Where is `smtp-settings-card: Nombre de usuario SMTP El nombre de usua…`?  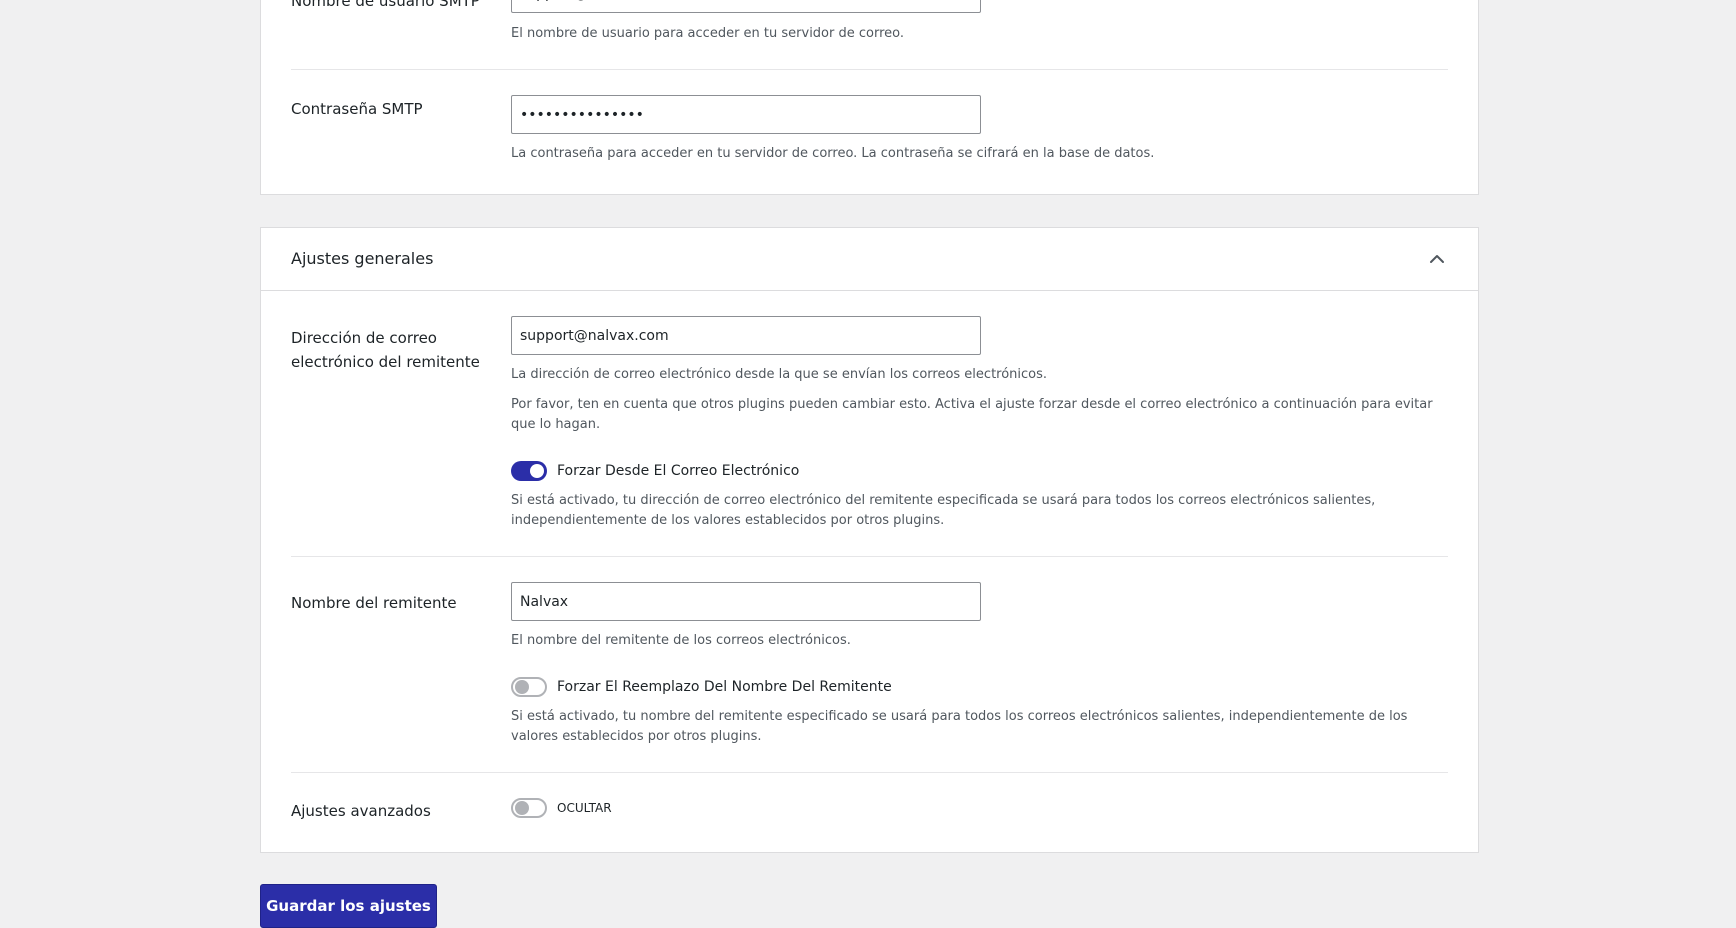
smtp-settings-card: Nombre de usuario SMTP El nombre de usua… is located at coordinates (869, 97).